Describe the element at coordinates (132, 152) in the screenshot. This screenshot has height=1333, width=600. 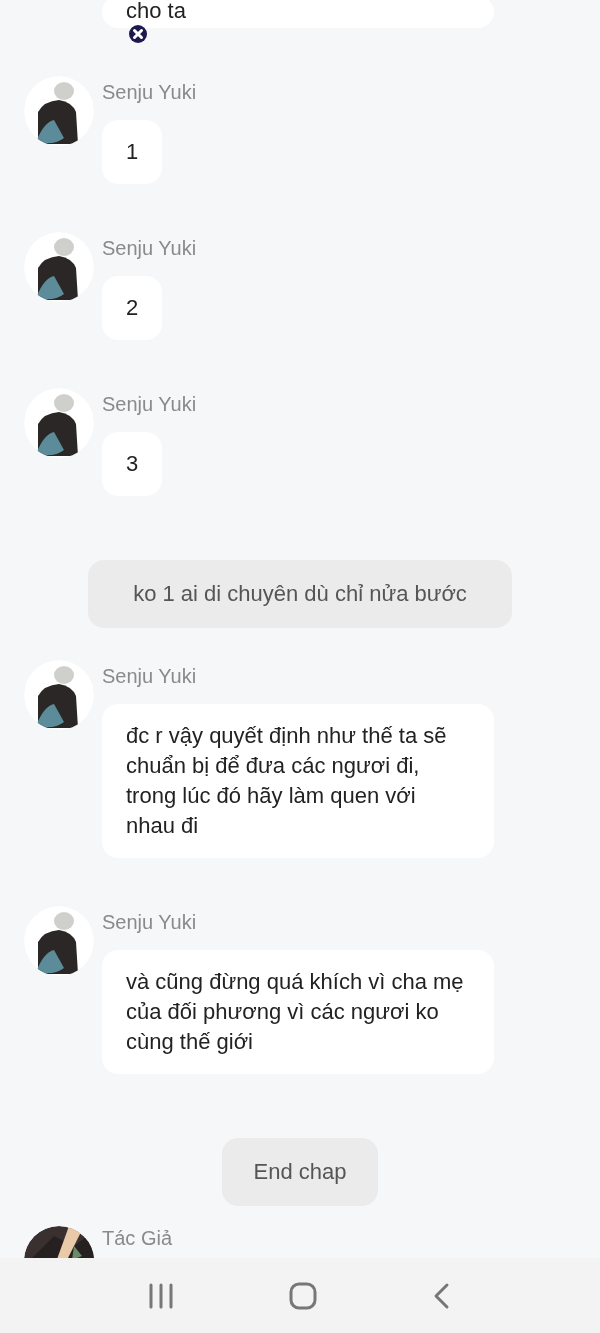
I see `message-bubble: 1` at that location.